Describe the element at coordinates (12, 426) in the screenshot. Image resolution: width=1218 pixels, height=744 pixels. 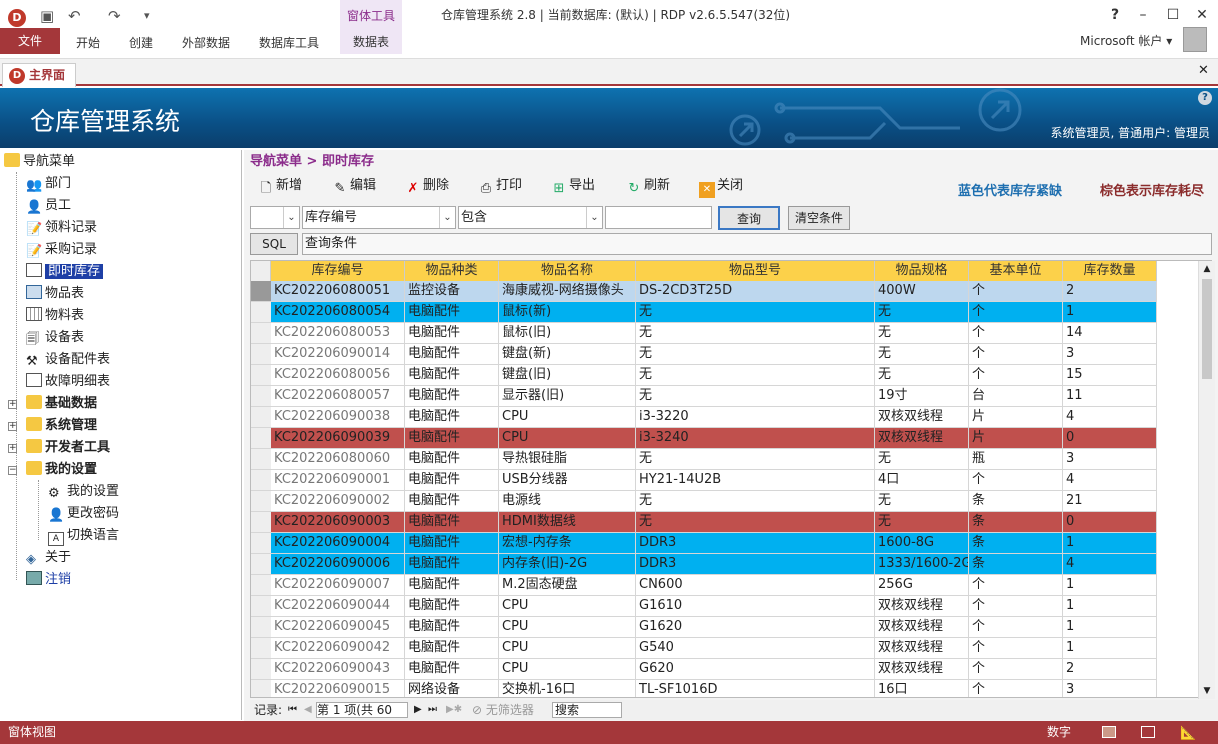
I see `expand-icon: +` at that location.